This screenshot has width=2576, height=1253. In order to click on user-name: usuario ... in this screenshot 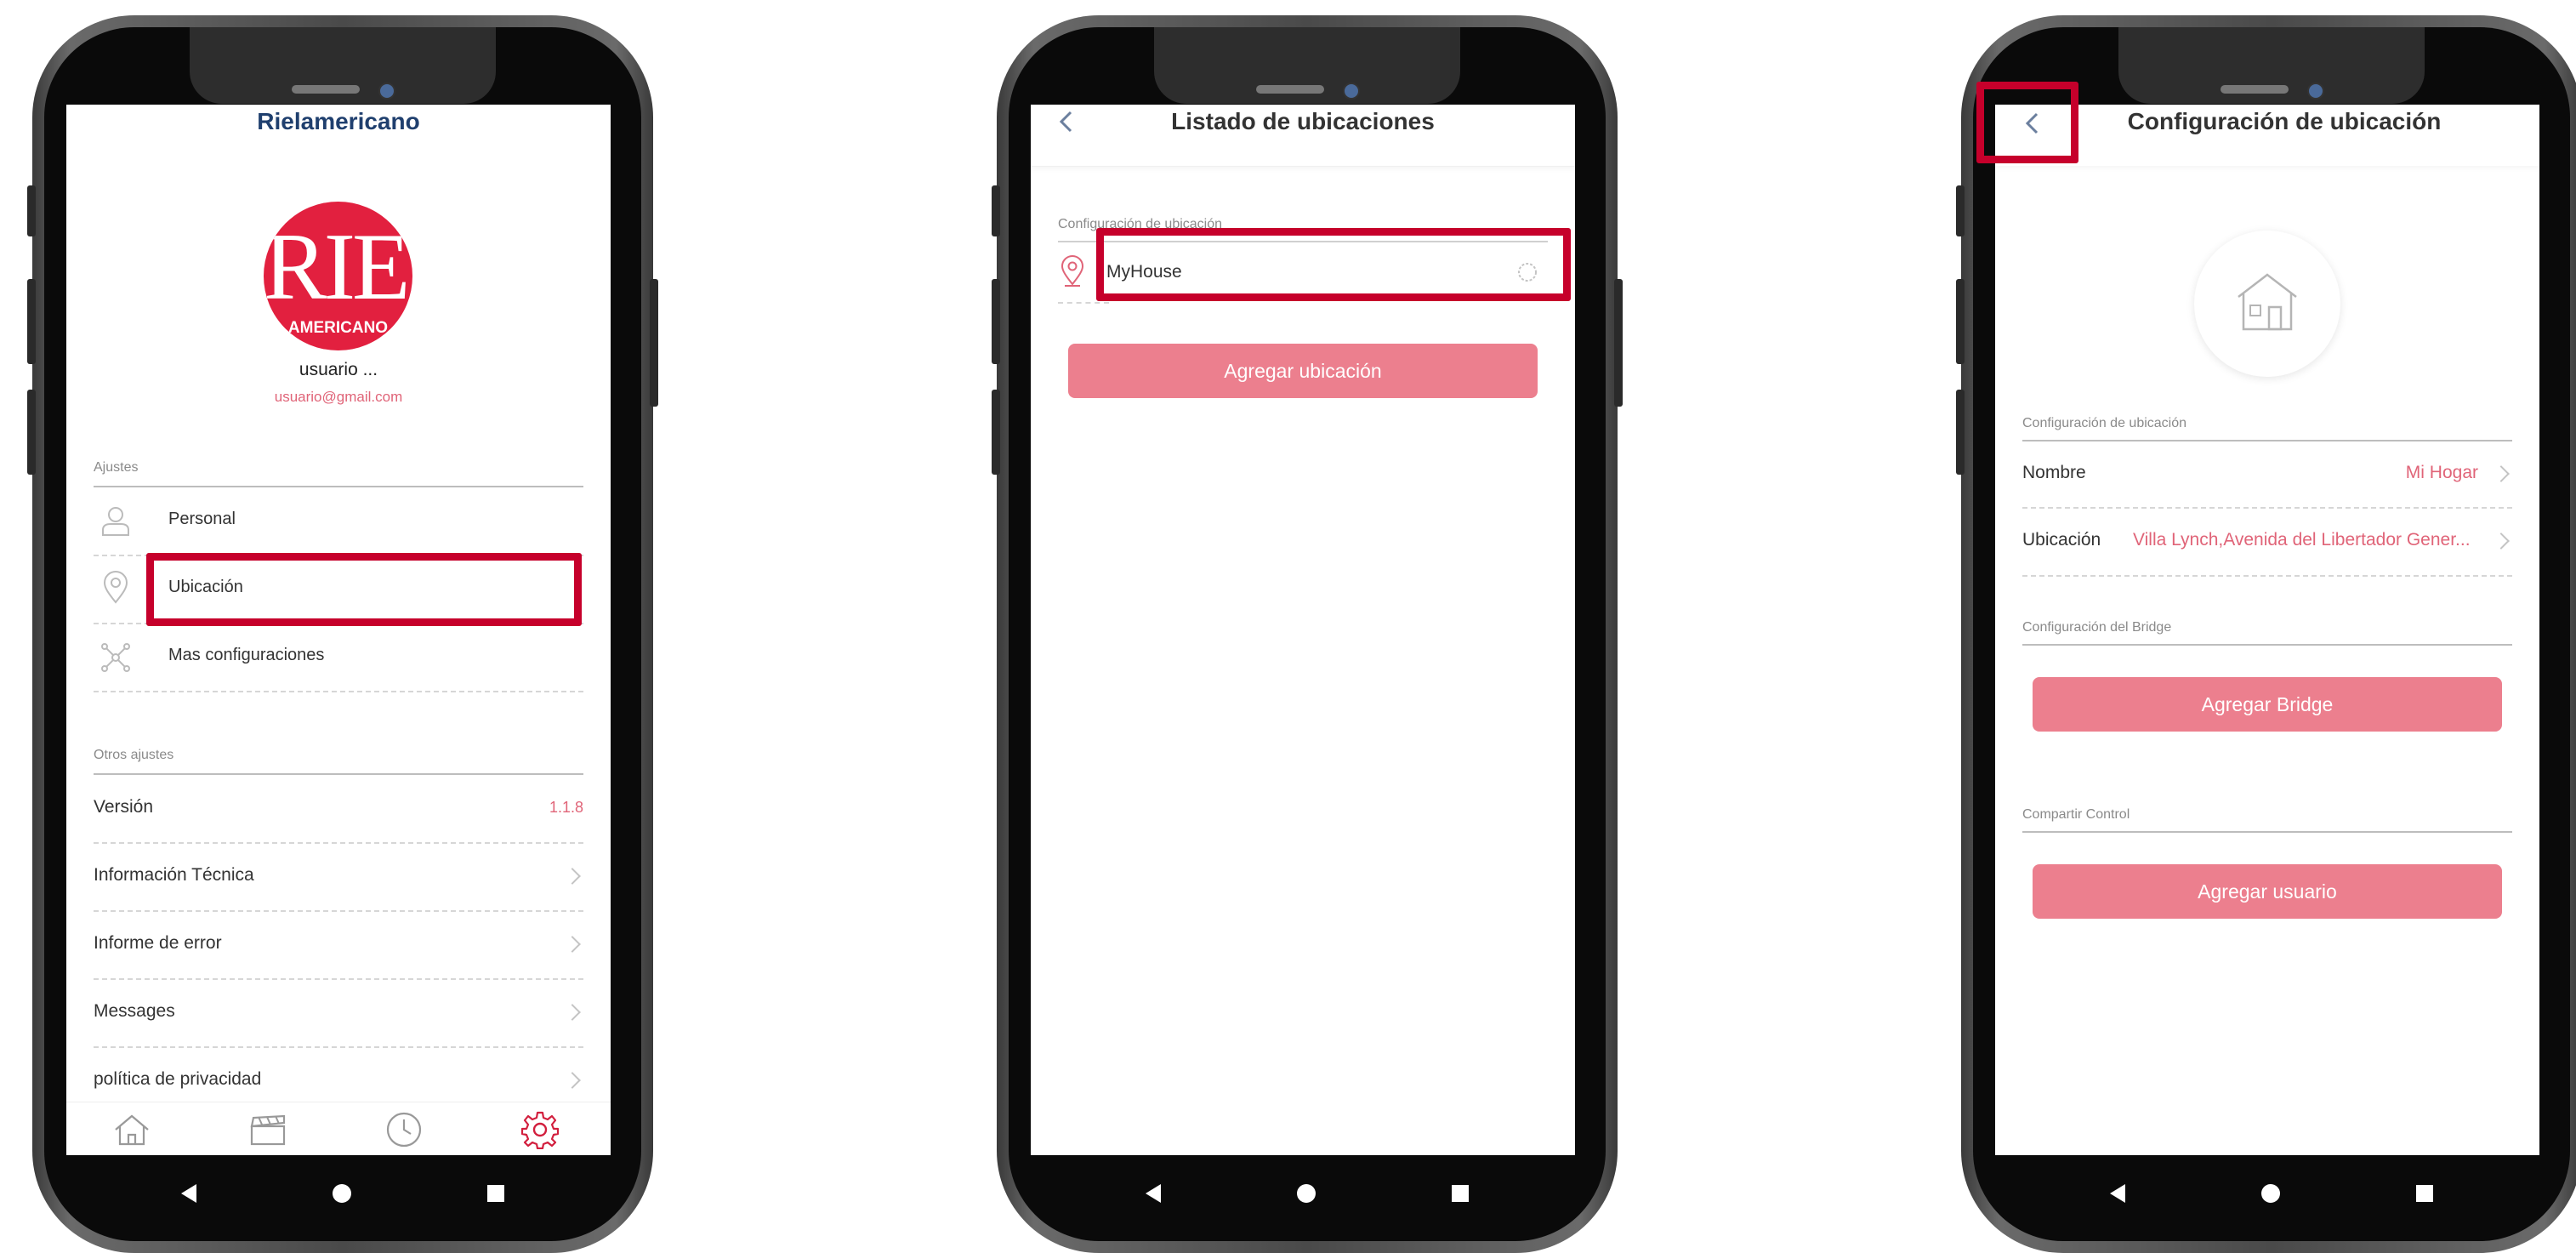, I will do `click(338, 369)`.